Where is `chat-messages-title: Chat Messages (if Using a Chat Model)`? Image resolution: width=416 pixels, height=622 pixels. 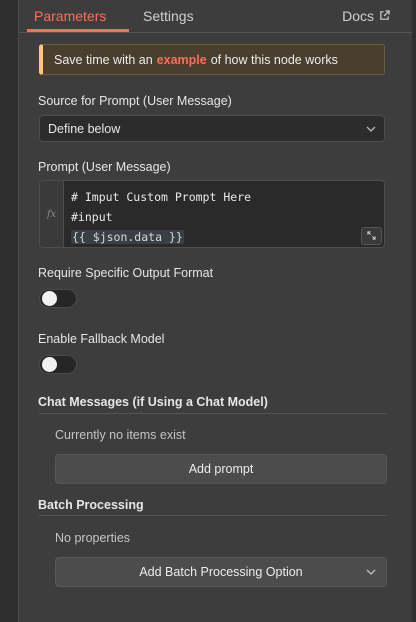
chat-messages-title: Chat Messages (if Using a Chat Model) is located at coordinates (153, 402).